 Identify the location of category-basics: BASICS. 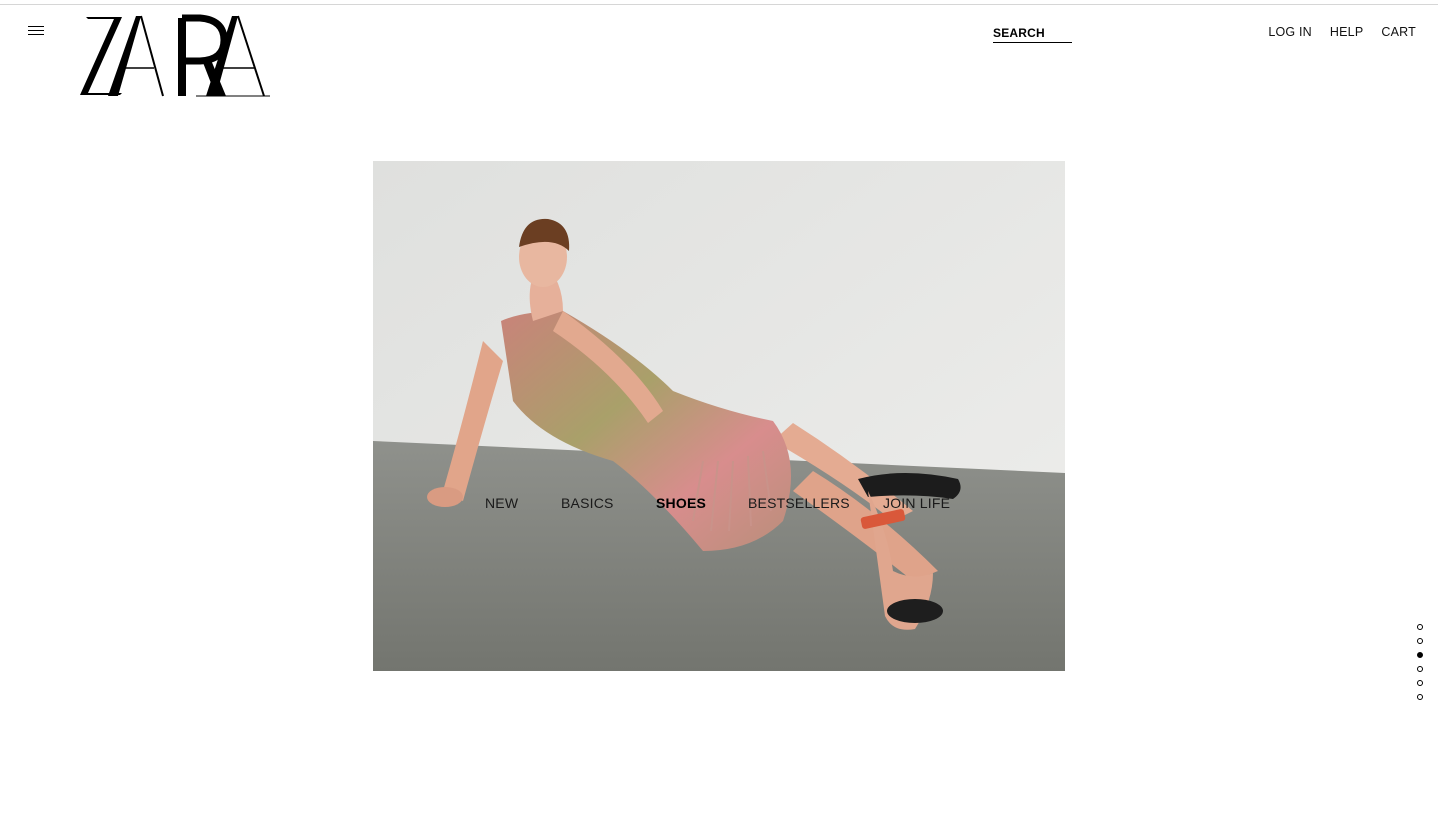
(587, 503).